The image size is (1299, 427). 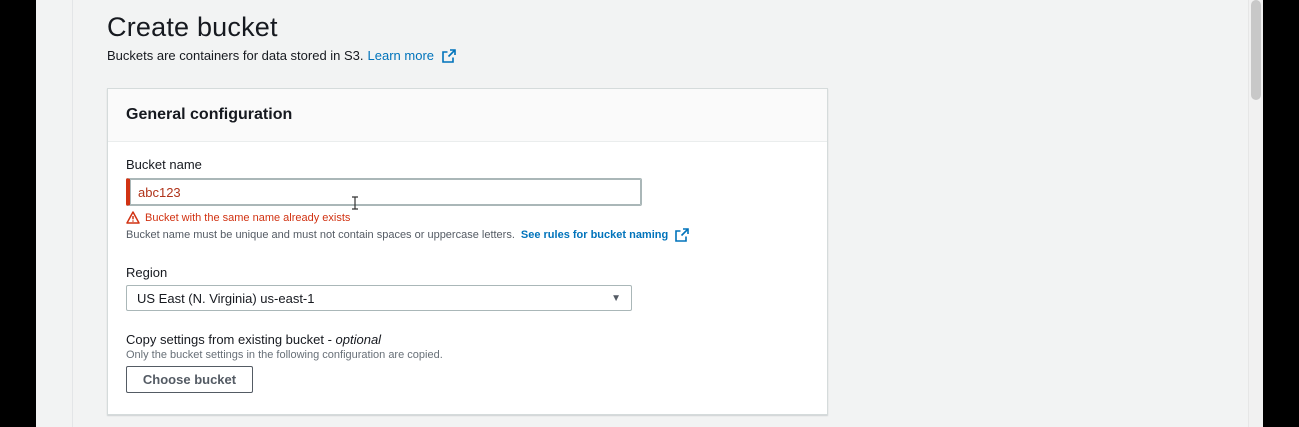 I want to click on copy-settings-label-text: Copy settings from existing bucket -, so click(x=231, y=339).